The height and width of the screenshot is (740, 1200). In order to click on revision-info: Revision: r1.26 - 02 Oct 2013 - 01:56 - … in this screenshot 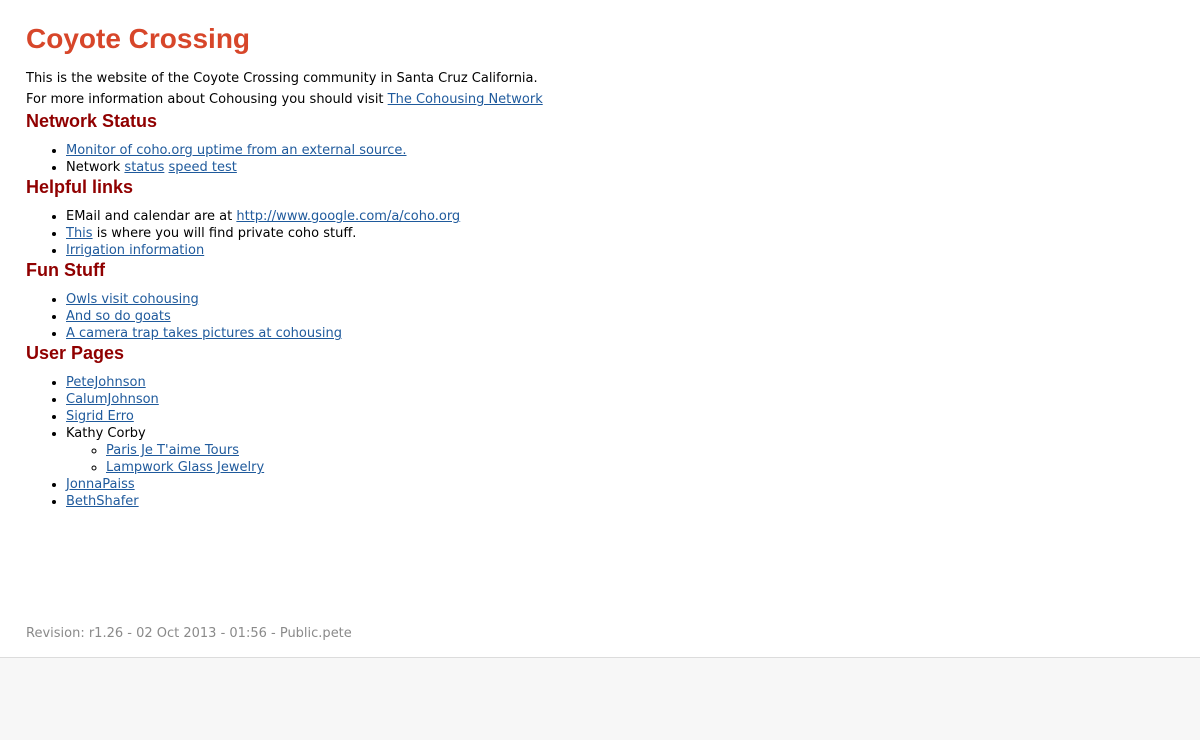, I will do `click(189, 633)`.